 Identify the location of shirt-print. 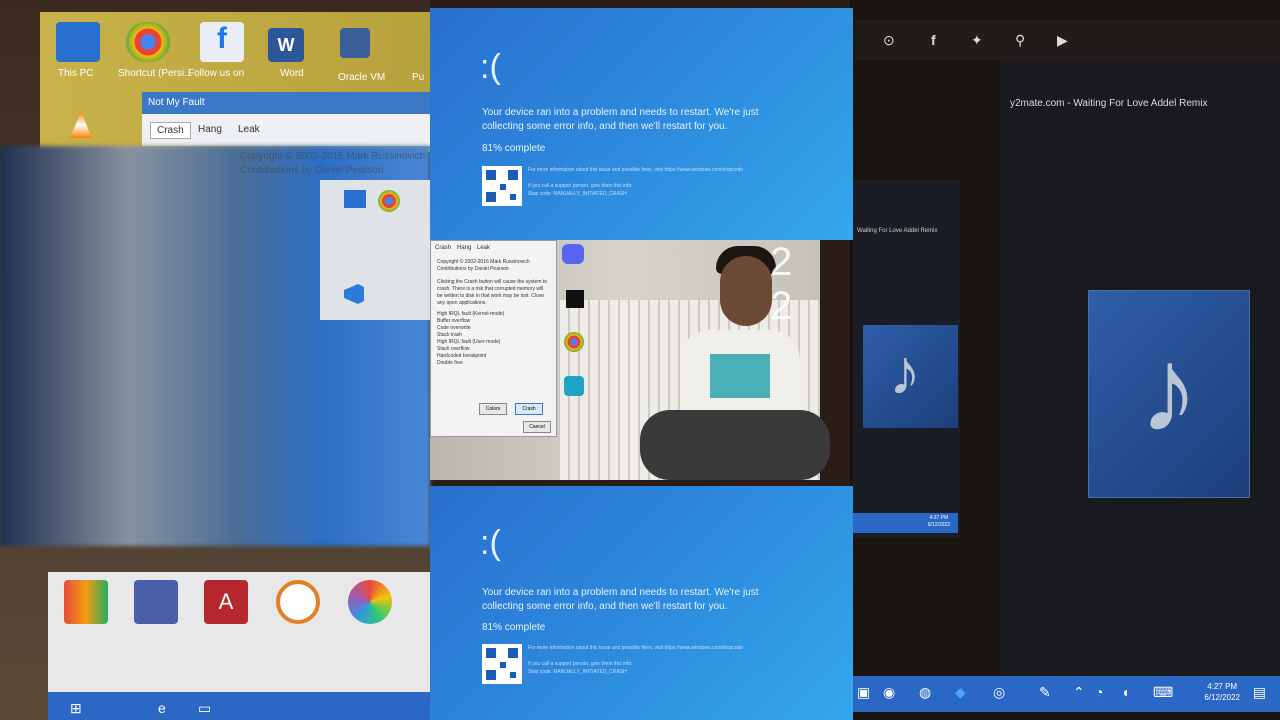
(740, 376).